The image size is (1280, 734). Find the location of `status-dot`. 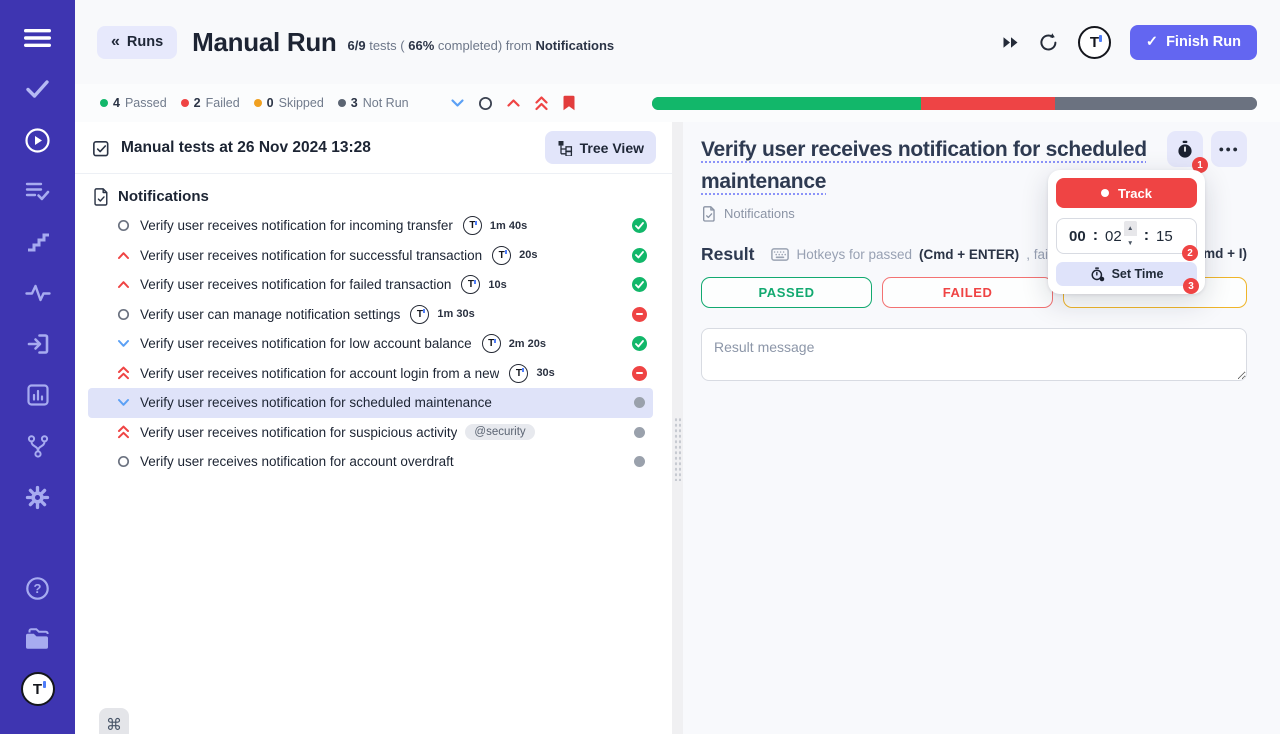

status-dot is located at coordinates (104, 103).